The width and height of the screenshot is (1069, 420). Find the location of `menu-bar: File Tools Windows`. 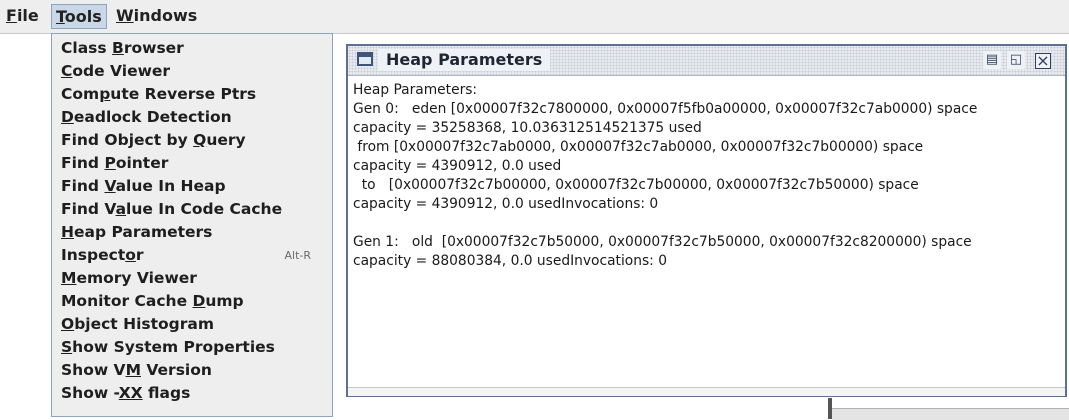

menu-bar: File Tools Windows is located at coordinates (534, 17).